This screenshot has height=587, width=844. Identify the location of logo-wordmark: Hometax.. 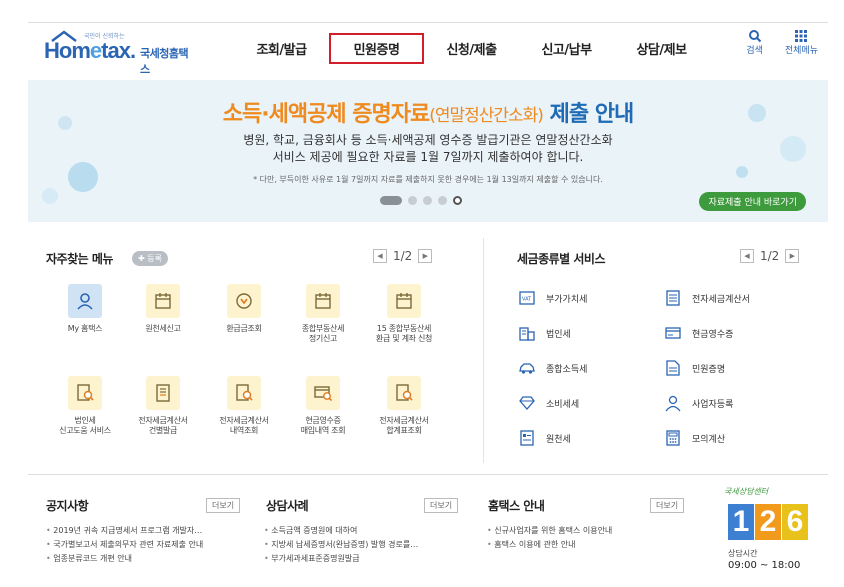
(90, 50).